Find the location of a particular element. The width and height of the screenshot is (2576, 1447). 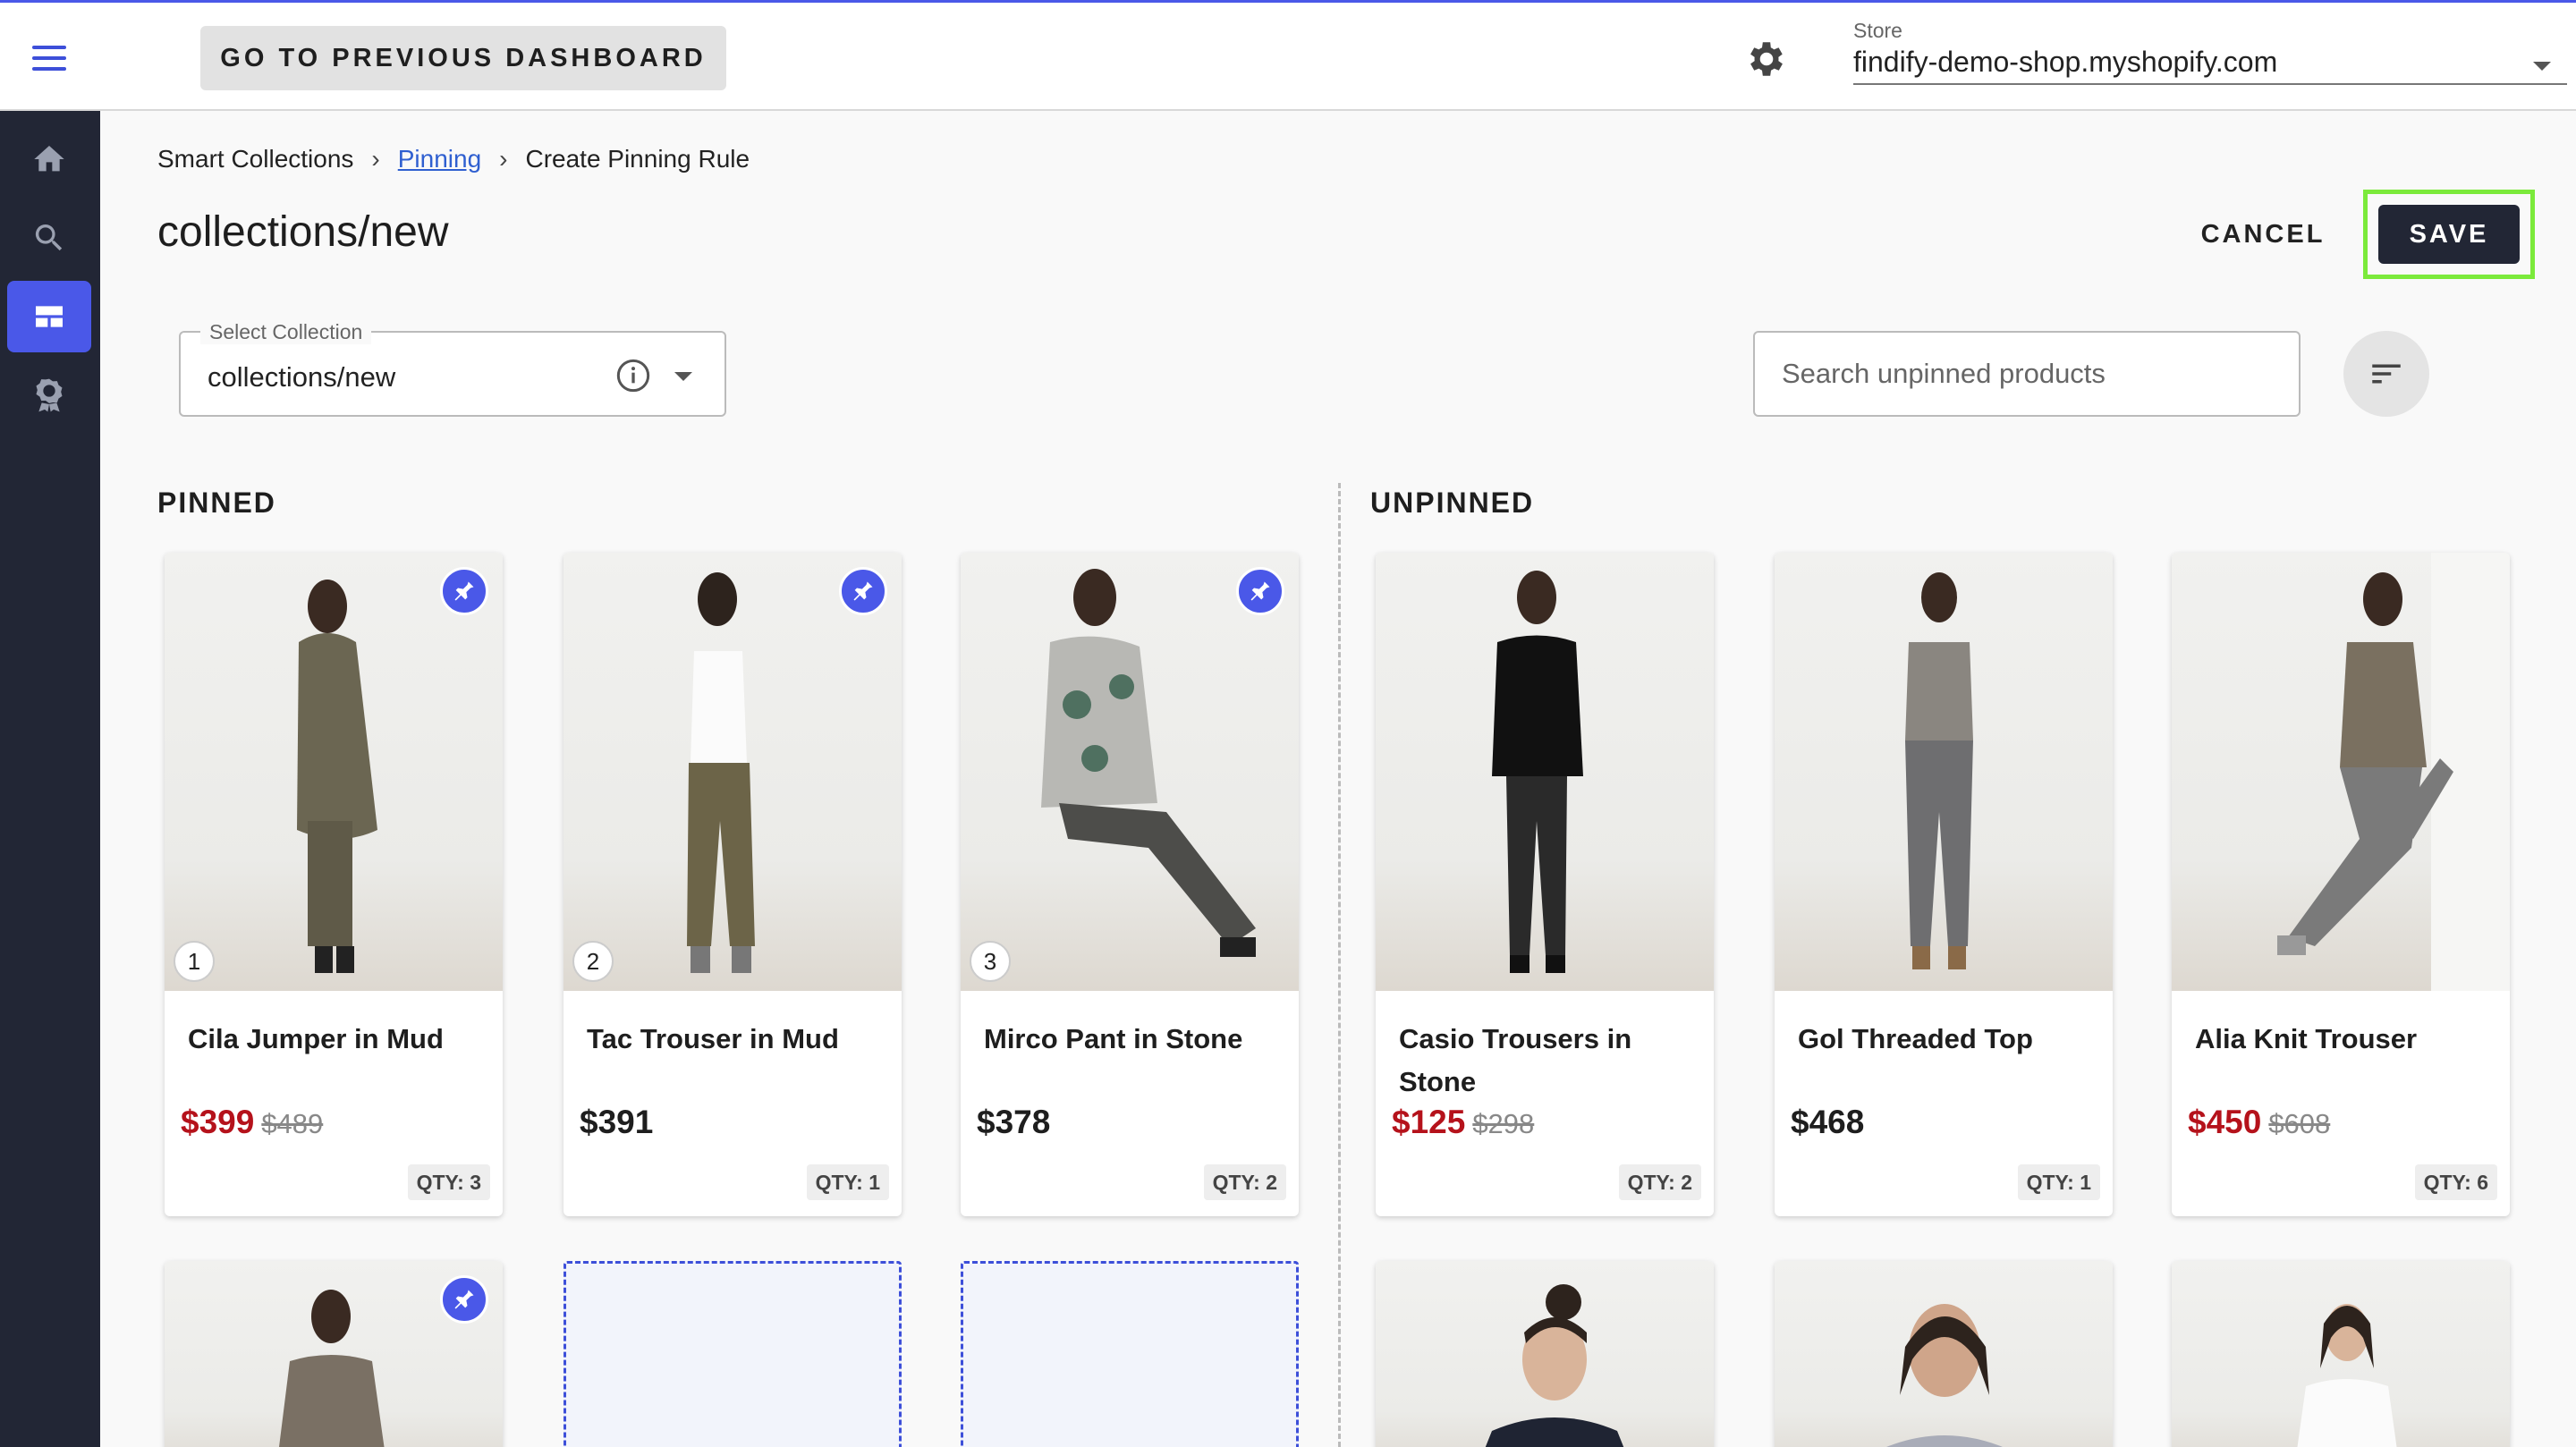

sidebar is located at coordinates (50, 779).